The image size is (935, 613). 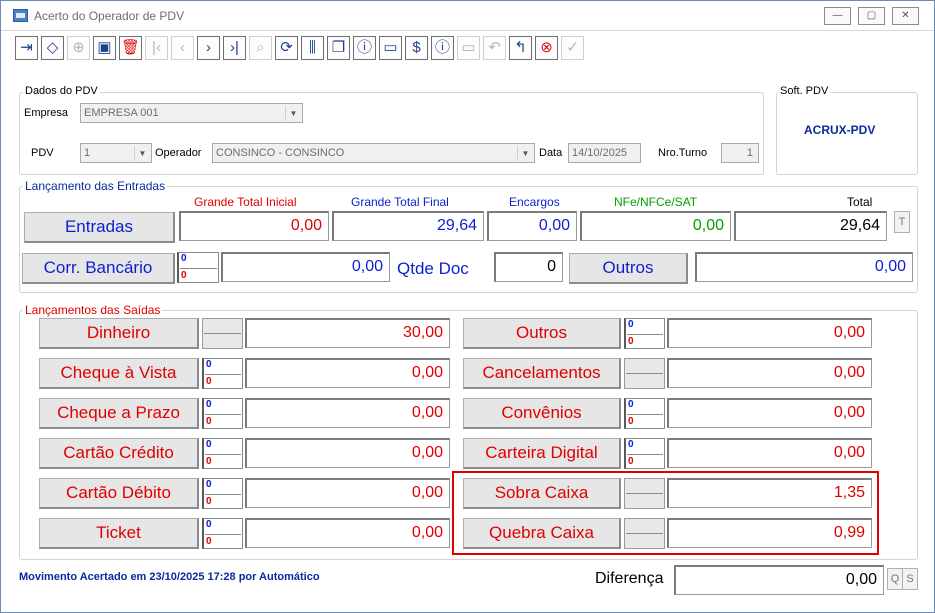 What do you see at coordinates (98, 268) in the screenshot?
I see `corr-bancario-button: Corr. Bancário` at bounding box center [98, 268].